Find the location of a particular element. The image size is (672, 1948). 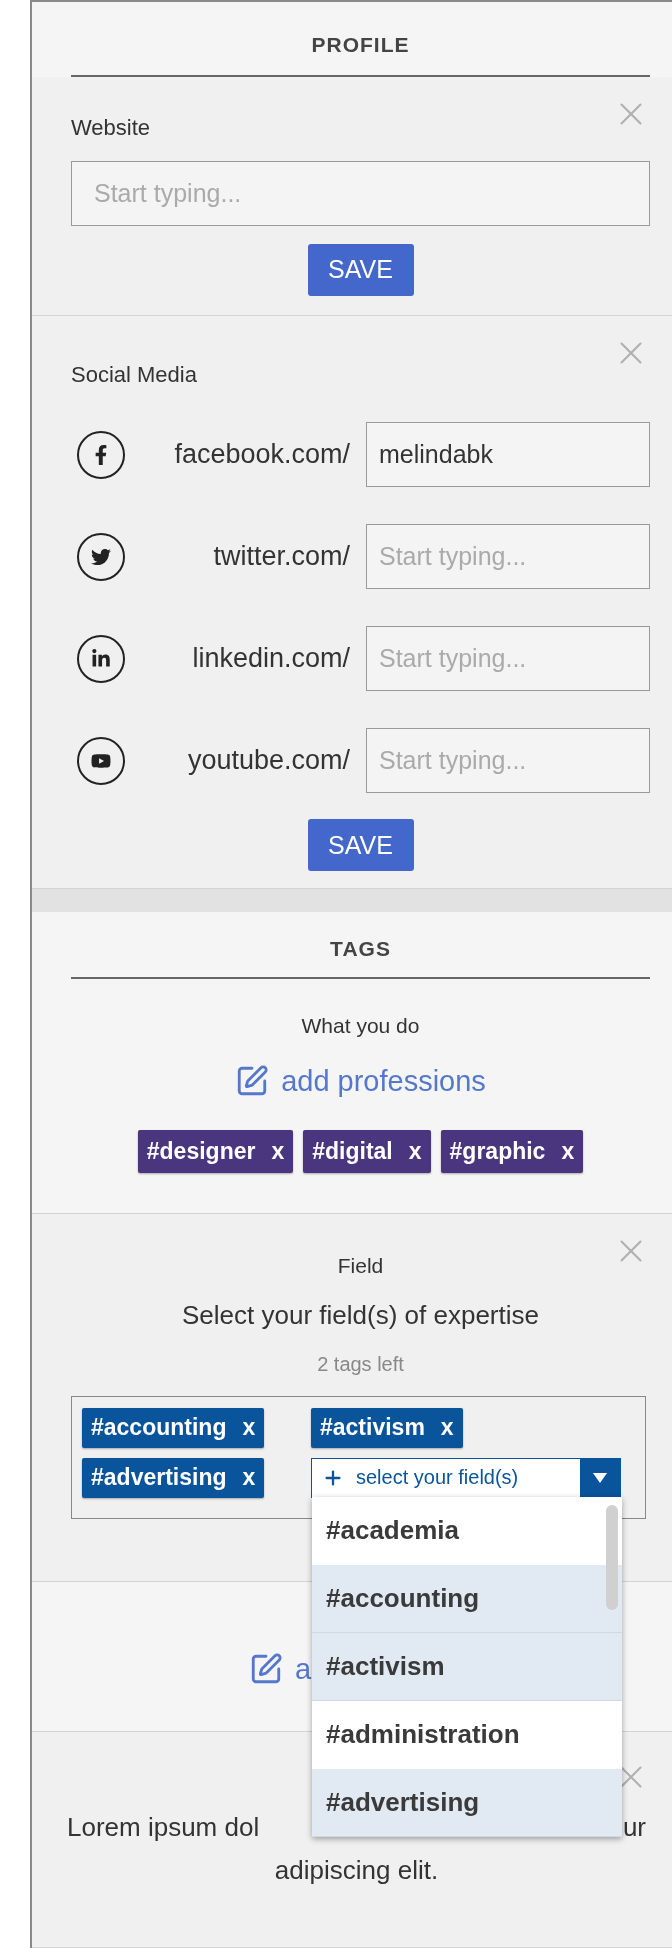

profession-tag: #graphic x is located at coordinates (512, 1152).